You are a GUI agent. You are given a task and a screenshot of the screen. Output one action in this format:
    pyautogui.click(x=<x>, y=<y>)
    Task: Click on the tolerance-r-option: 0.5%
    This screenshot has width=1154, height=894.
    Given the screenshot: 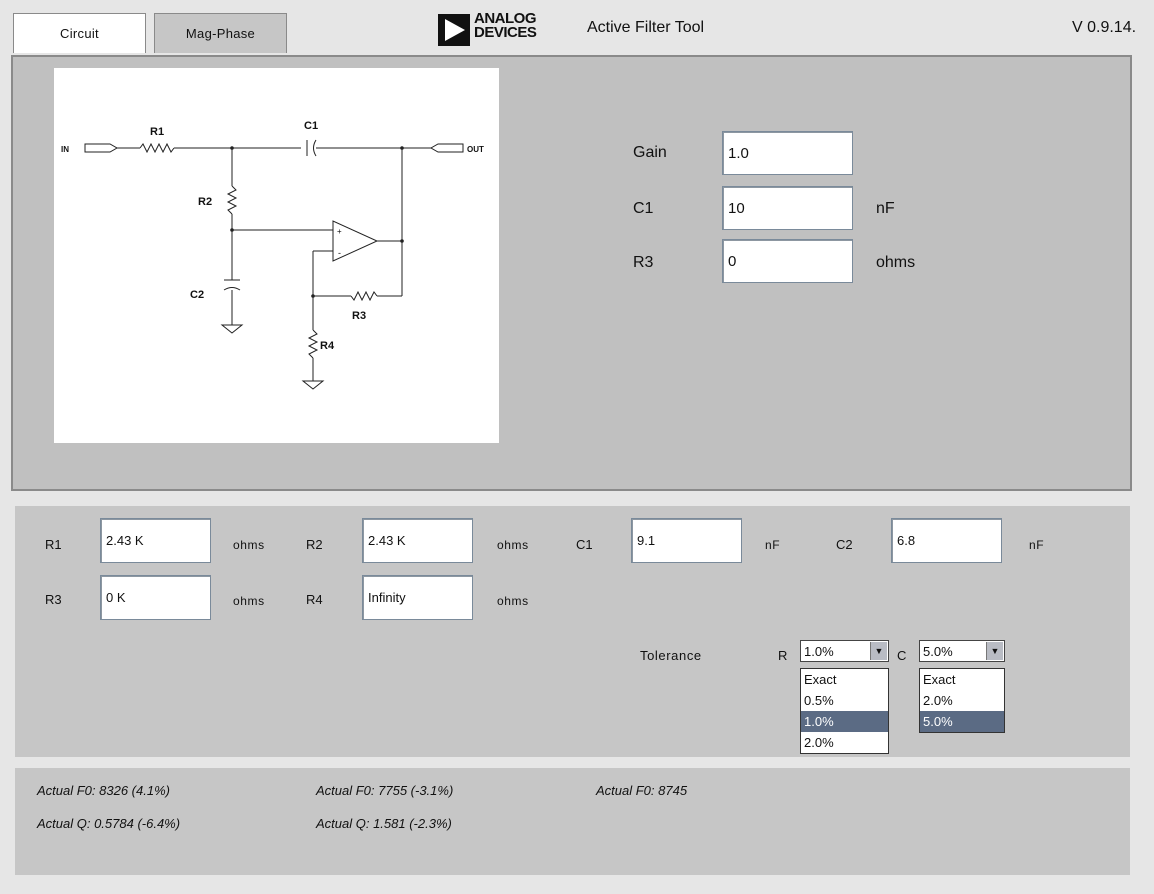 What is the action you would take?
    pyautogui.click(x=844, y=700)
    